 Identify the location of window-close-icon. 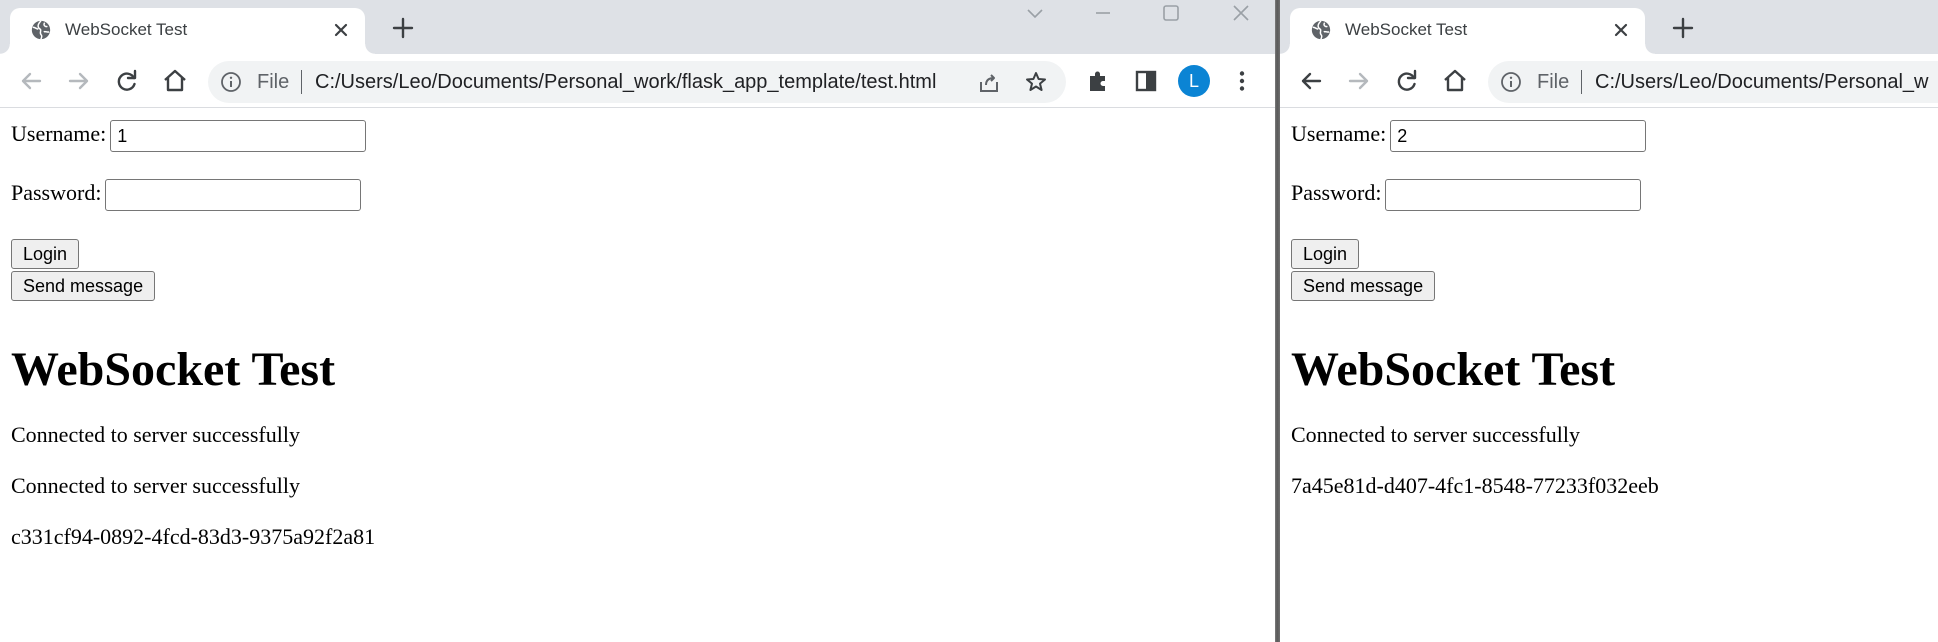
(1241, 13).